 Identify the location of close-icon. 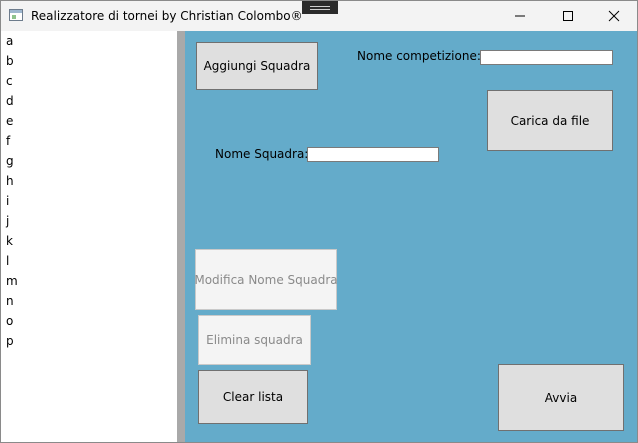
(614, 16).